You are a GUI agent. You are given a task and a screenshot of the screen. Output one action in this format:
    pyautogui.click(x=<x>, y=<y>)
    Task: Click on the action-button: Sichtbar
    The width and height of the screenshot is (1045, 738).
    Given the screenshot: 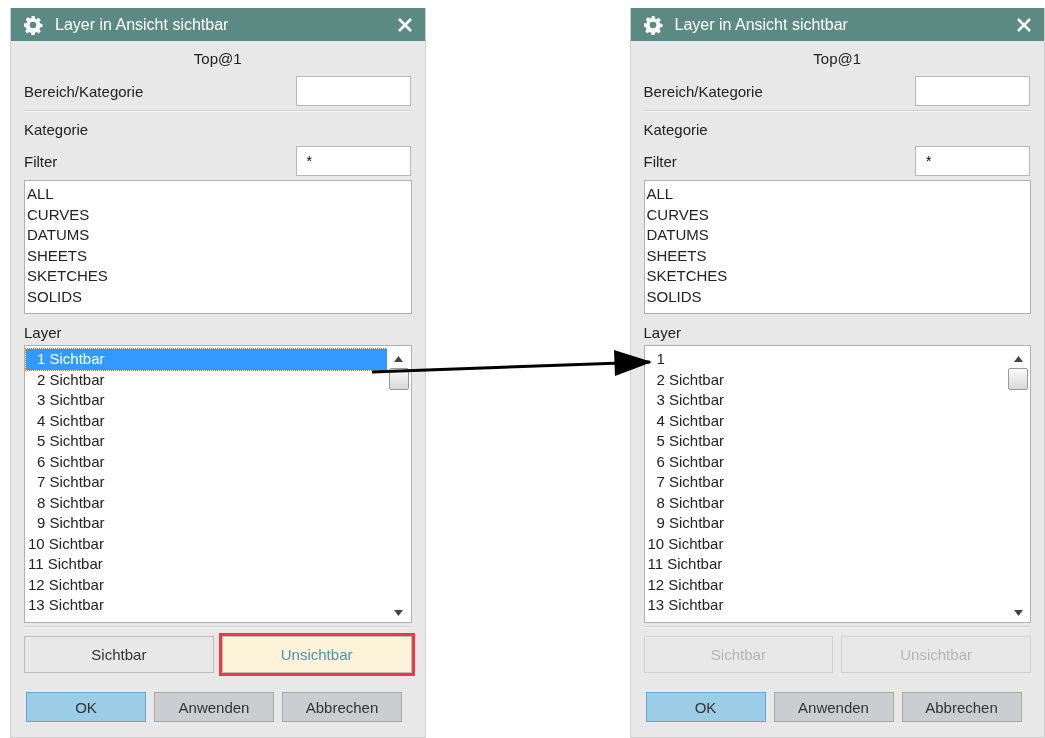 What is the action you would take?
    pyautogui.click(x=119, y=654)
    